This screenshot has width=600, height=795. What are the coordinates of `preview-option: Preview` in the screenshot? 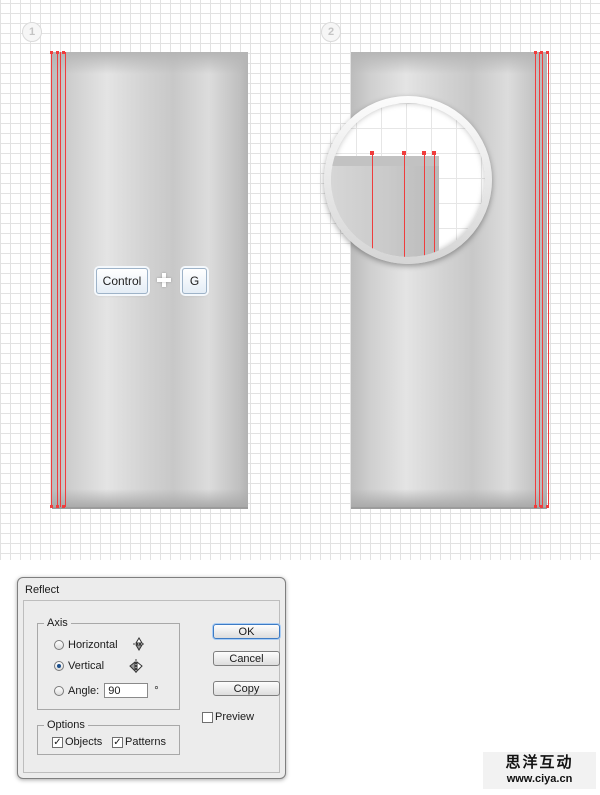 It's located at (228, 717).